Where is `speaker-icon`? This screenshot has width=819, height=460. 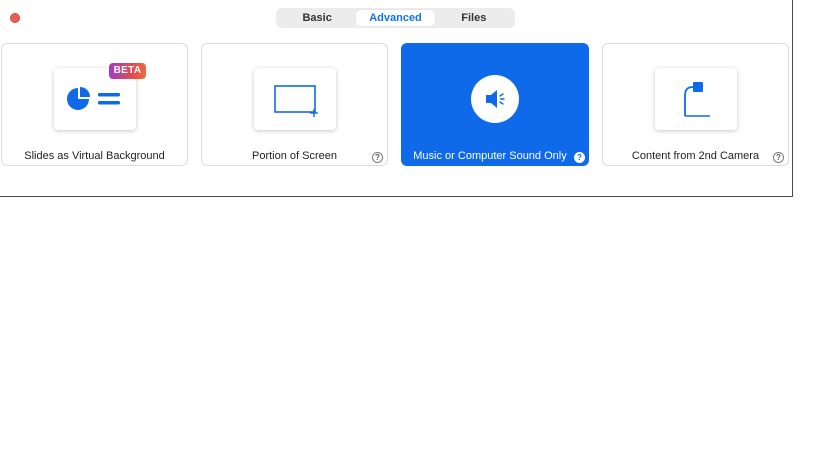 speaker-icon is located at coordinates (495, 99).